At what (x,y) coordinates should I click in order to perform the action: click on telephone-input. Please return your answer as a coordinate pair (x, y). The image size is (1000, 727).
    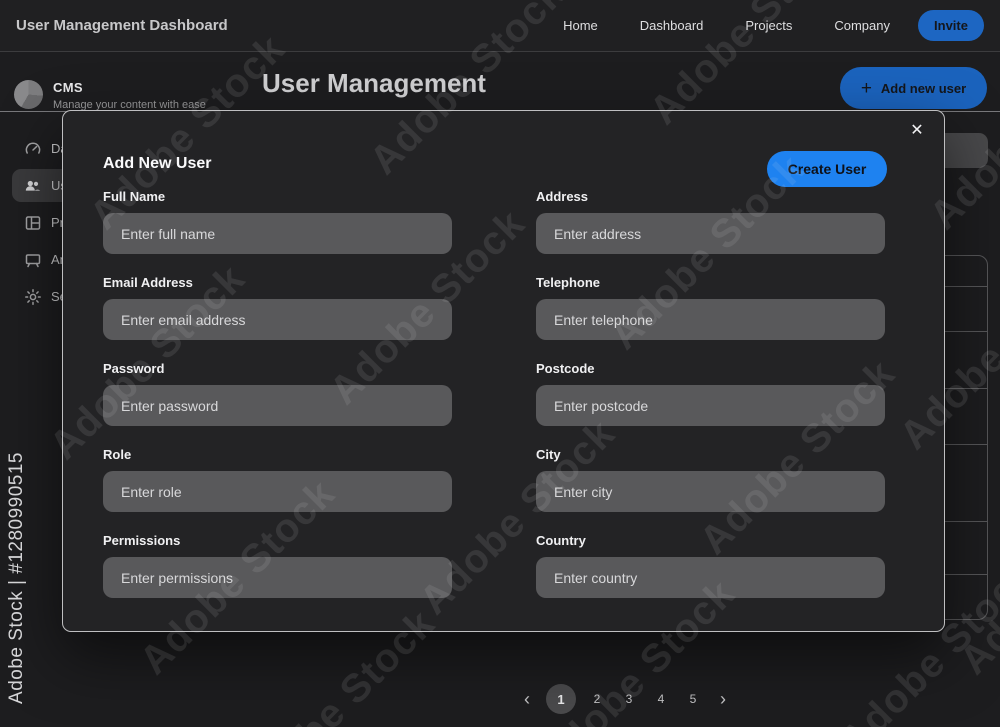
    Looking at the image, I should click on (710, 319).